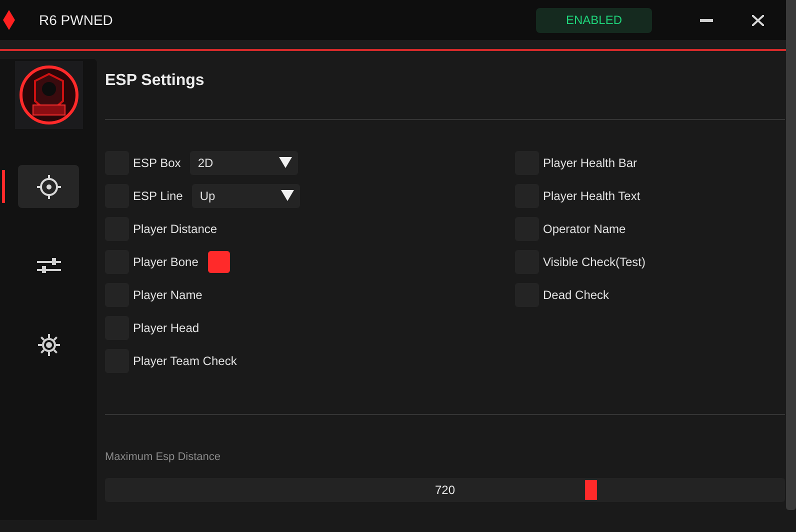  I want to click on close-icon, so click(758, 20).